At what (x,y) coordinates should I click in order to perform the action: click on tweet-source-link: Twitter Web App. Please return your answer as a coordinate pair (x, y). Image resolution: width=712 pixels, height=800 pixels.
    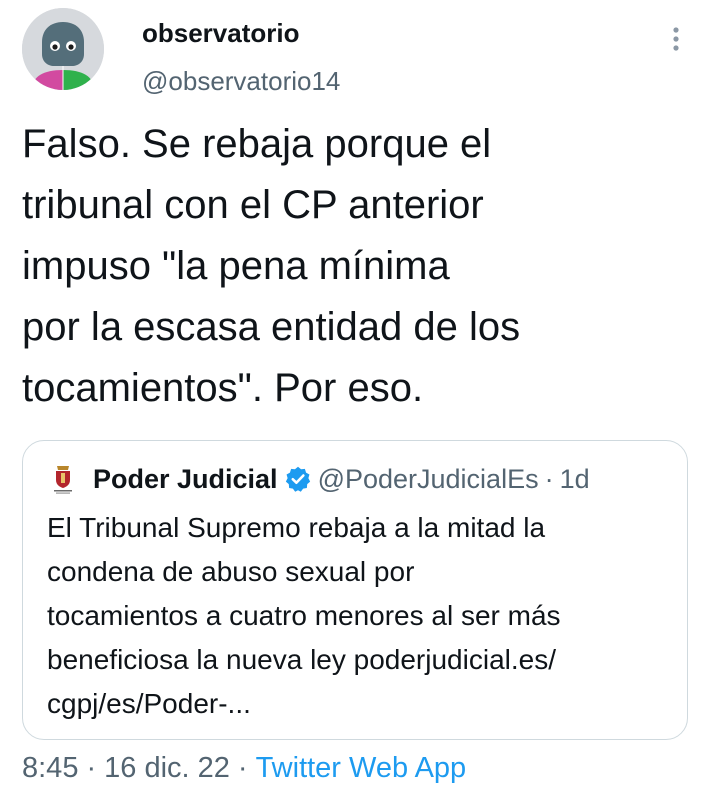
    Looking at the image, I should click on (361, 768).